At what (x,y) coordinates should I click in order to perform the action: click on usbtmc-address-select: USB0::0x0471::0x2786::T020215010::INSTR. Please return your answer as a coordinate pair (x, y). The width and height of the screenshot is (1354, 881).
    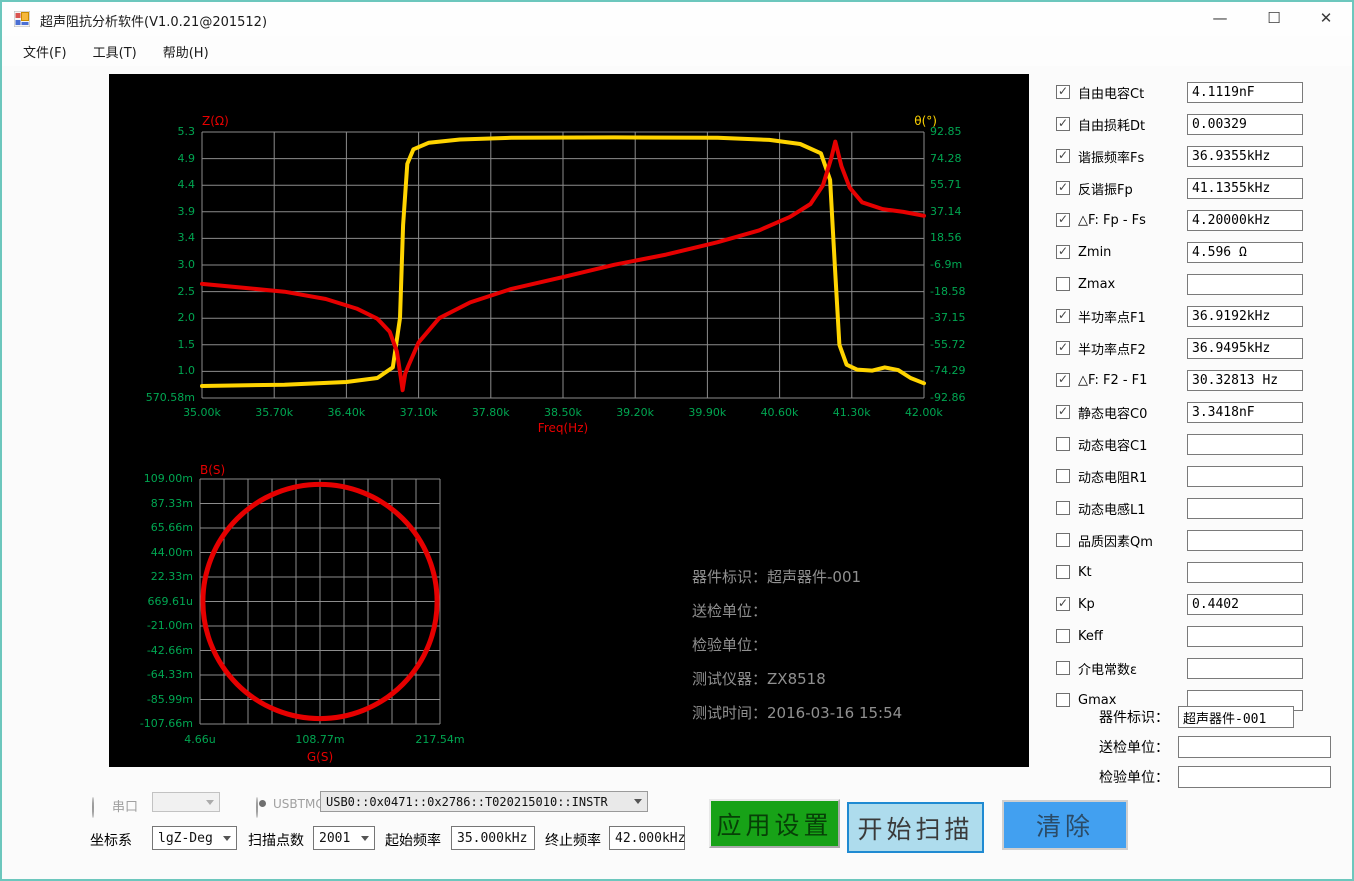
    Looking at the image, I should click on (484, 801).